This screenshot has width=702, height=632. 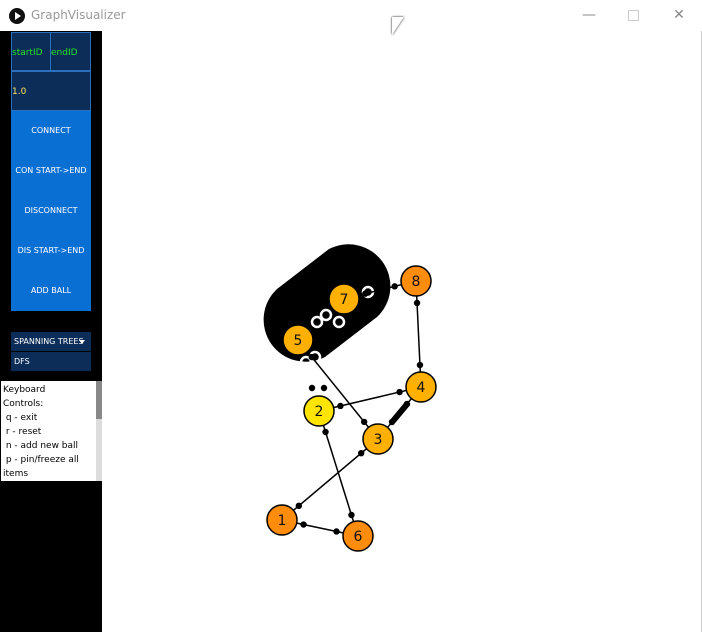 I want to click on node-label: 6, so click(x=358, y=537).